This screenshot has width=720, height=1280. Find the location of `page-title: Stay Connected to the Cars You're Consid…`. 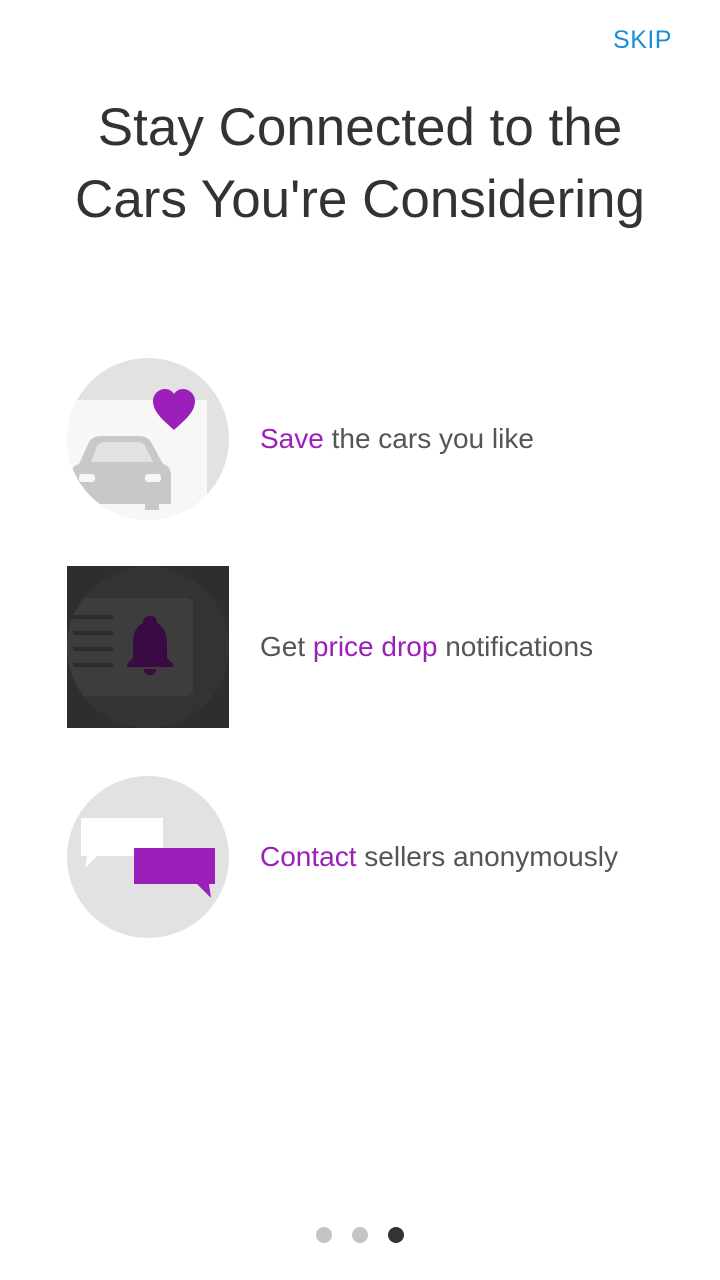

page-title: Stay Connected to the Cars You're Consid… is located at coordinates (360, 164).